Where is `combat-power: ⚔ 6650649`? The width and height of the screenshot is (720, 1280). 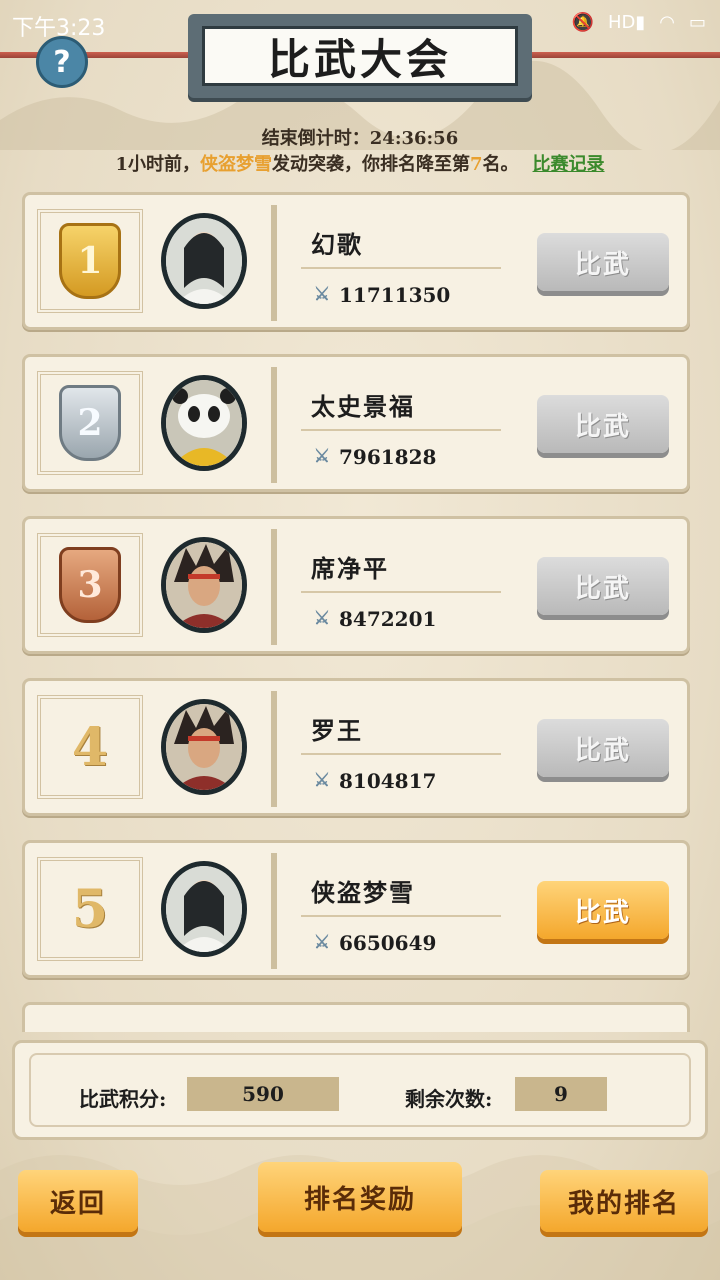 combat-power: ⚔ 6650649 is located at coordinates (374, 943).